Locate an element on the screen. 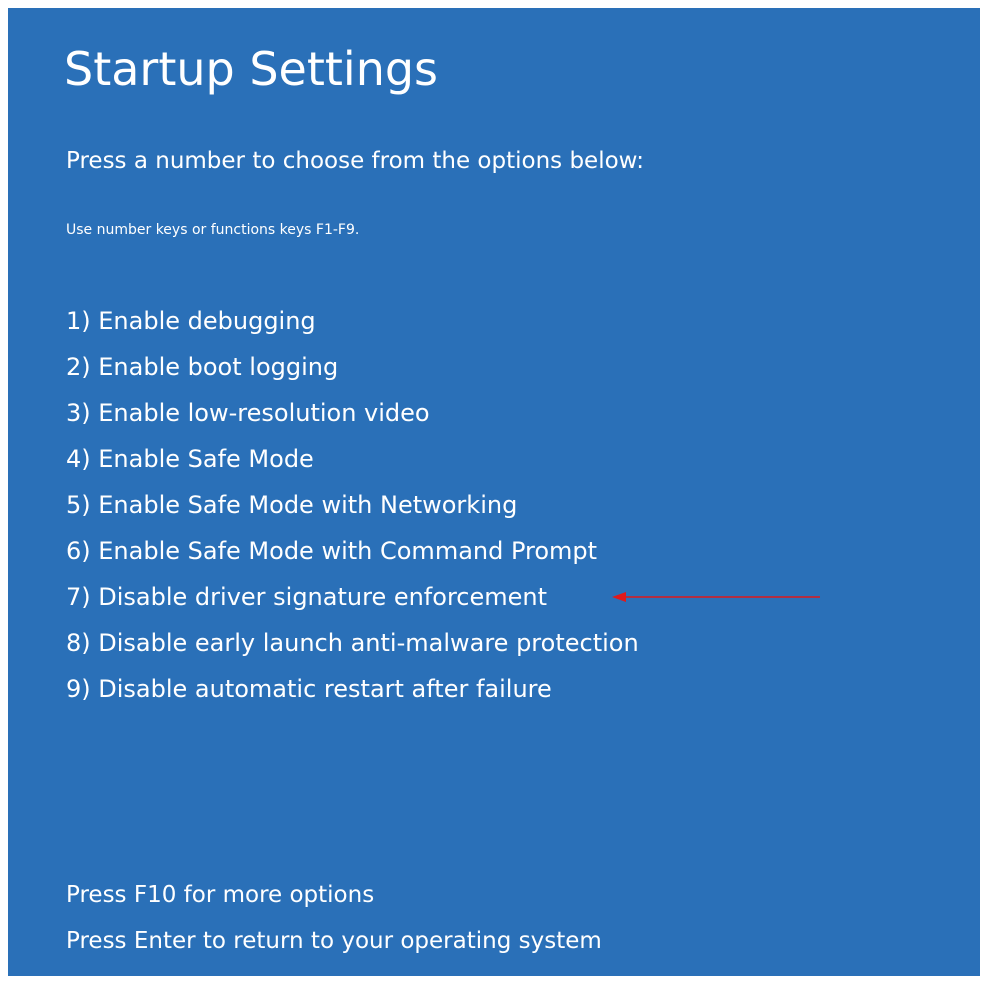  left-arrow-icon is located at coordinates (716, 597).